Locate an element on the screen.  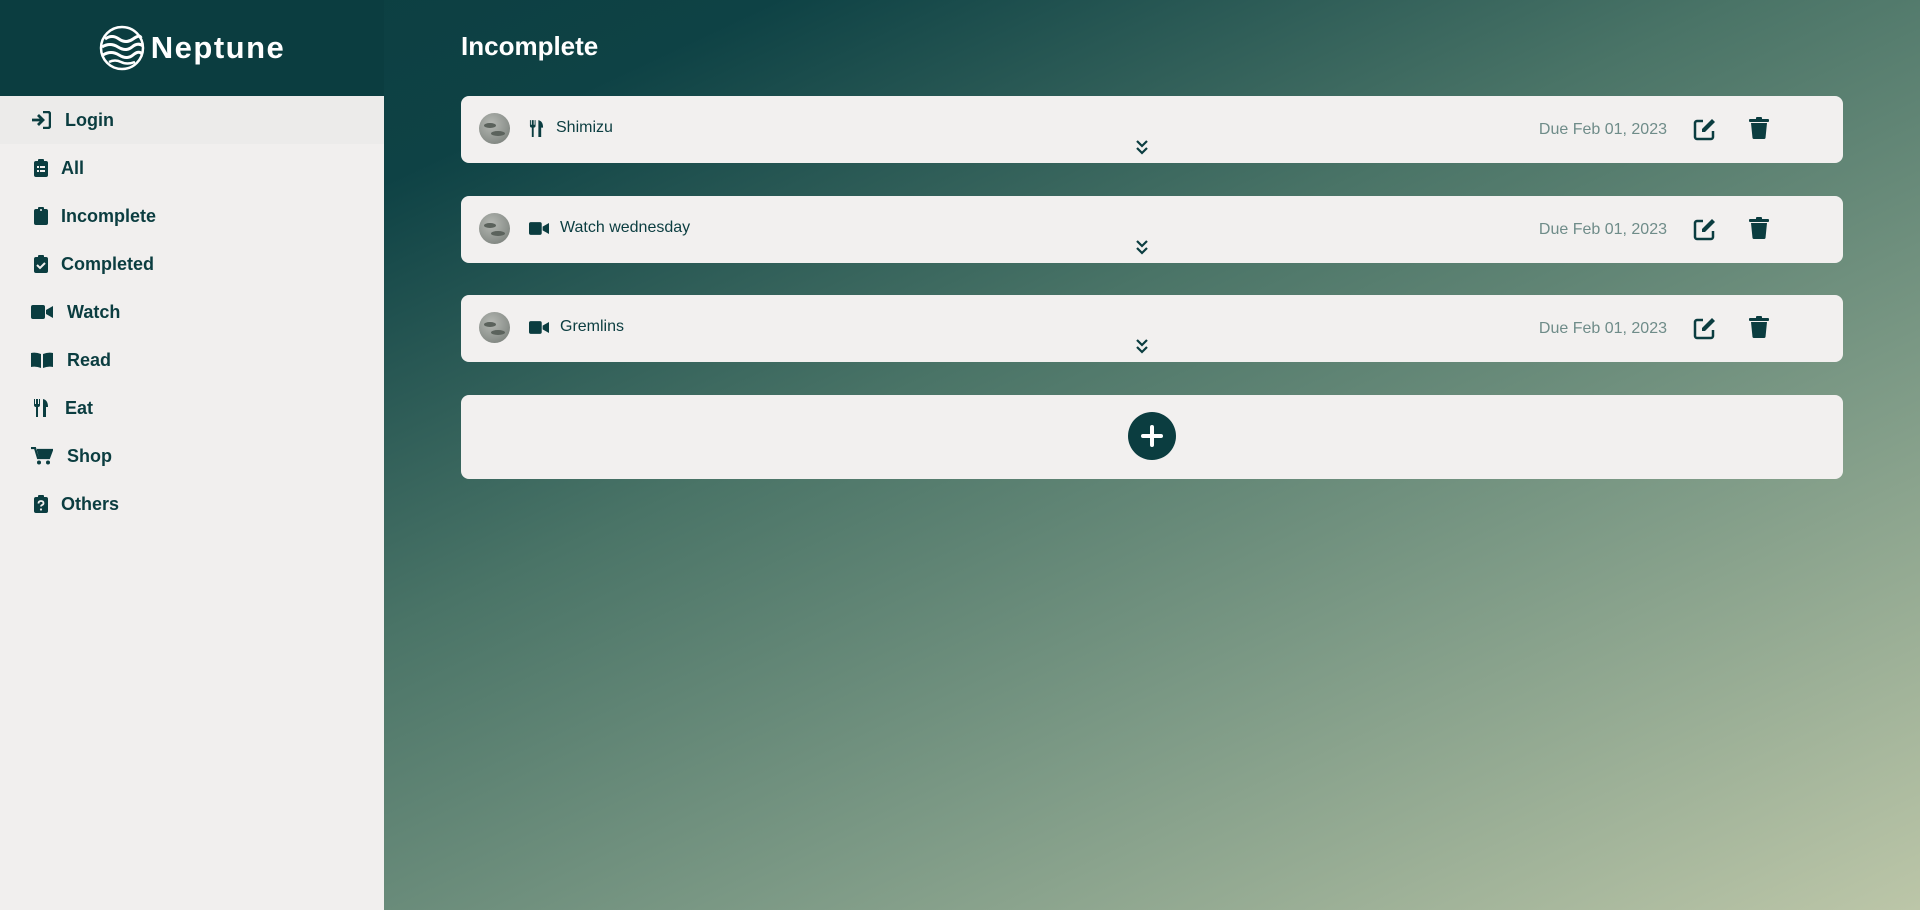
sidebar-item-label: Read is located at coordinates (89, 359).